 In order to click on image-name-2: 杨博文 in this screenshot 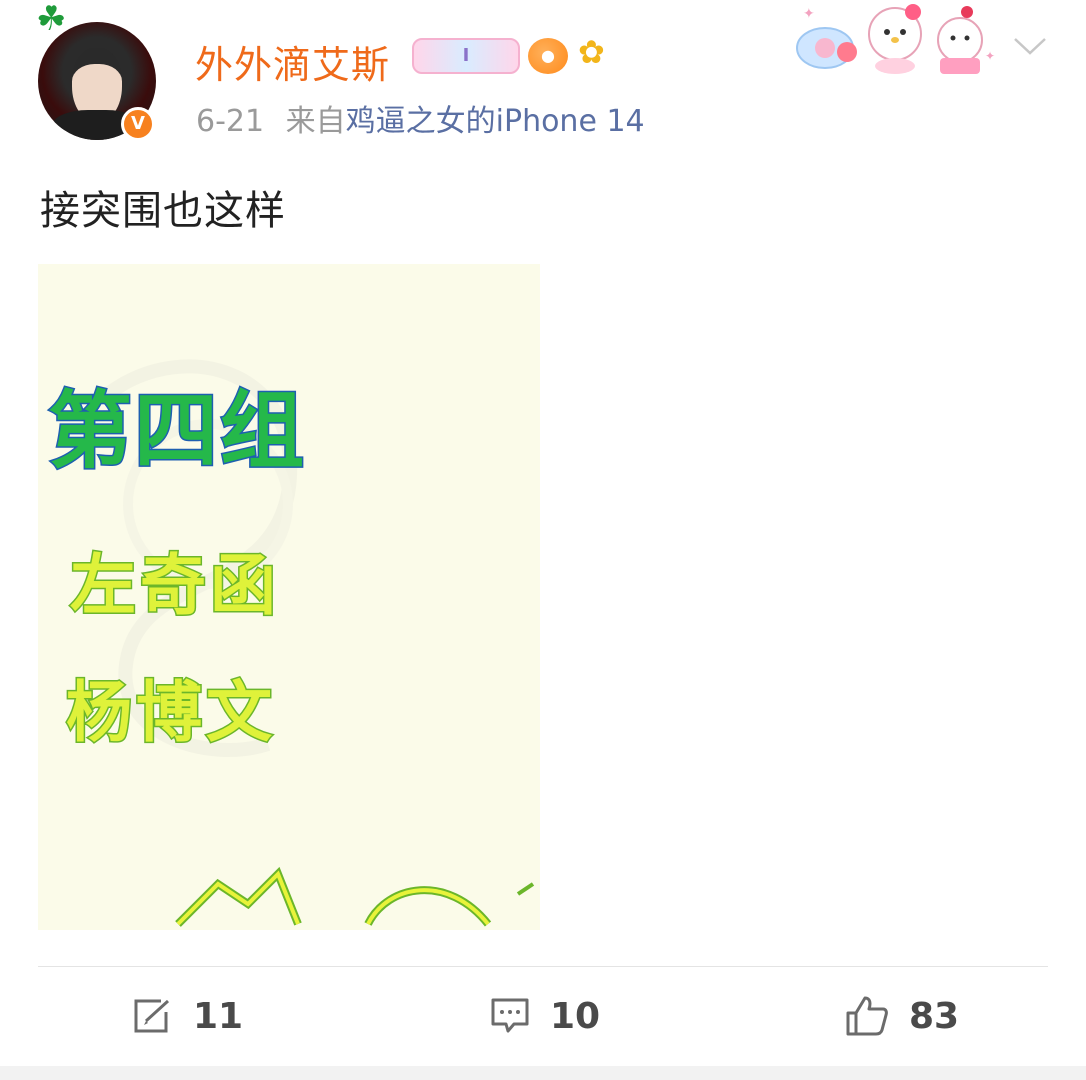, I will do `click(170, 713)`.